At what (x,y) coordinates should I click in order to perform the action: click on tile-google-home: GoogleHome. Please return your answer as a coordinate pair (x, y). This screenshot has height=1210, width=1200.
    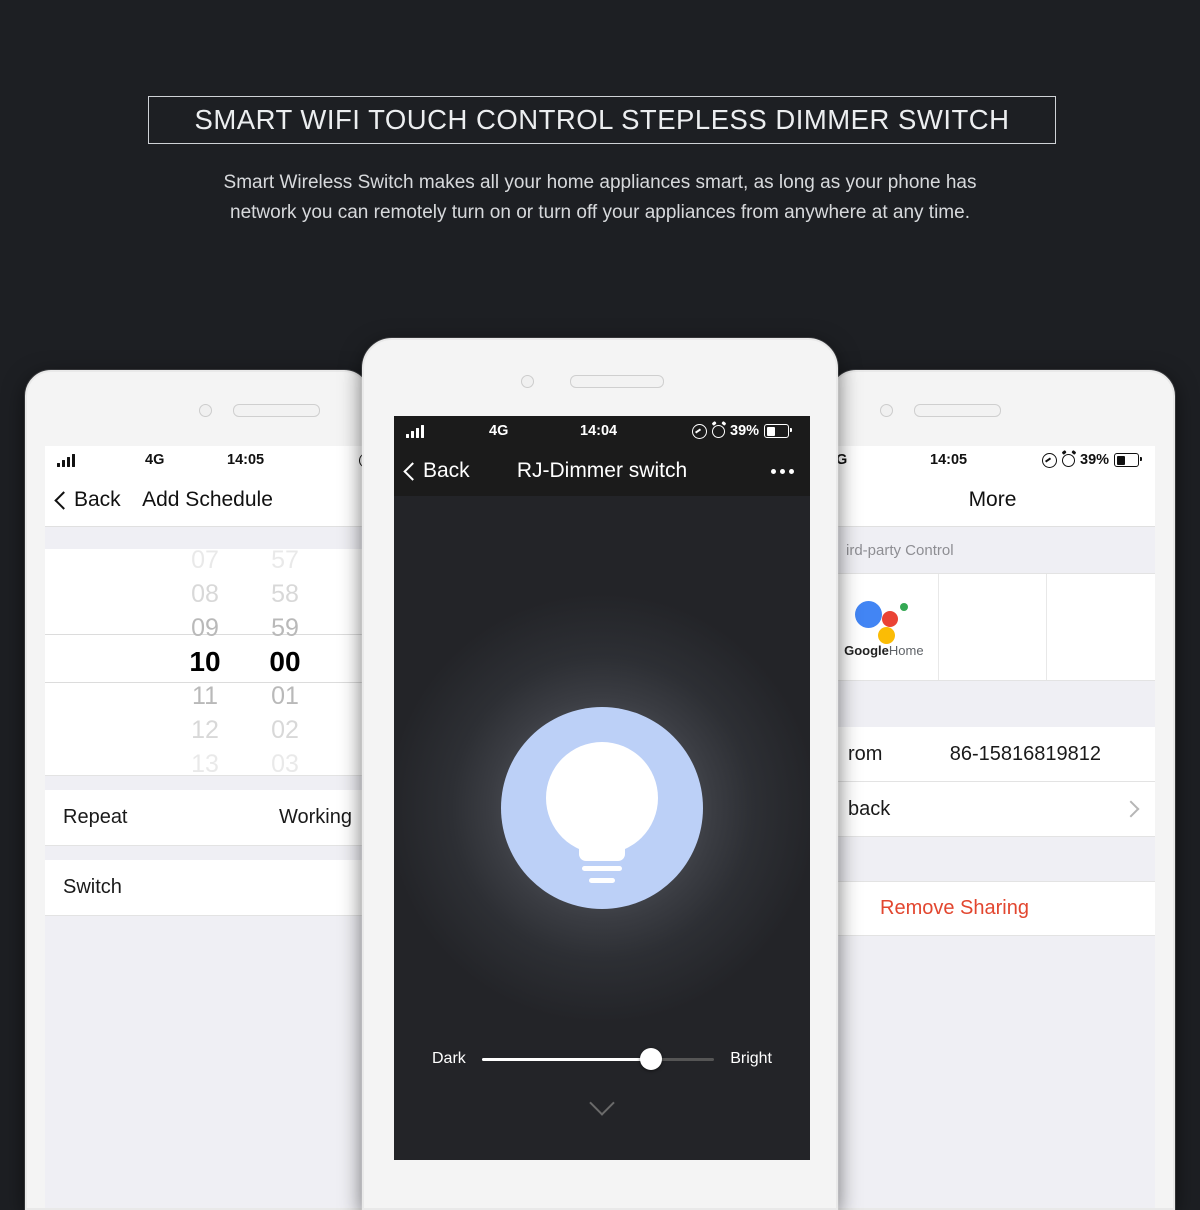
    Looking at the image, I should click on (884, 627).